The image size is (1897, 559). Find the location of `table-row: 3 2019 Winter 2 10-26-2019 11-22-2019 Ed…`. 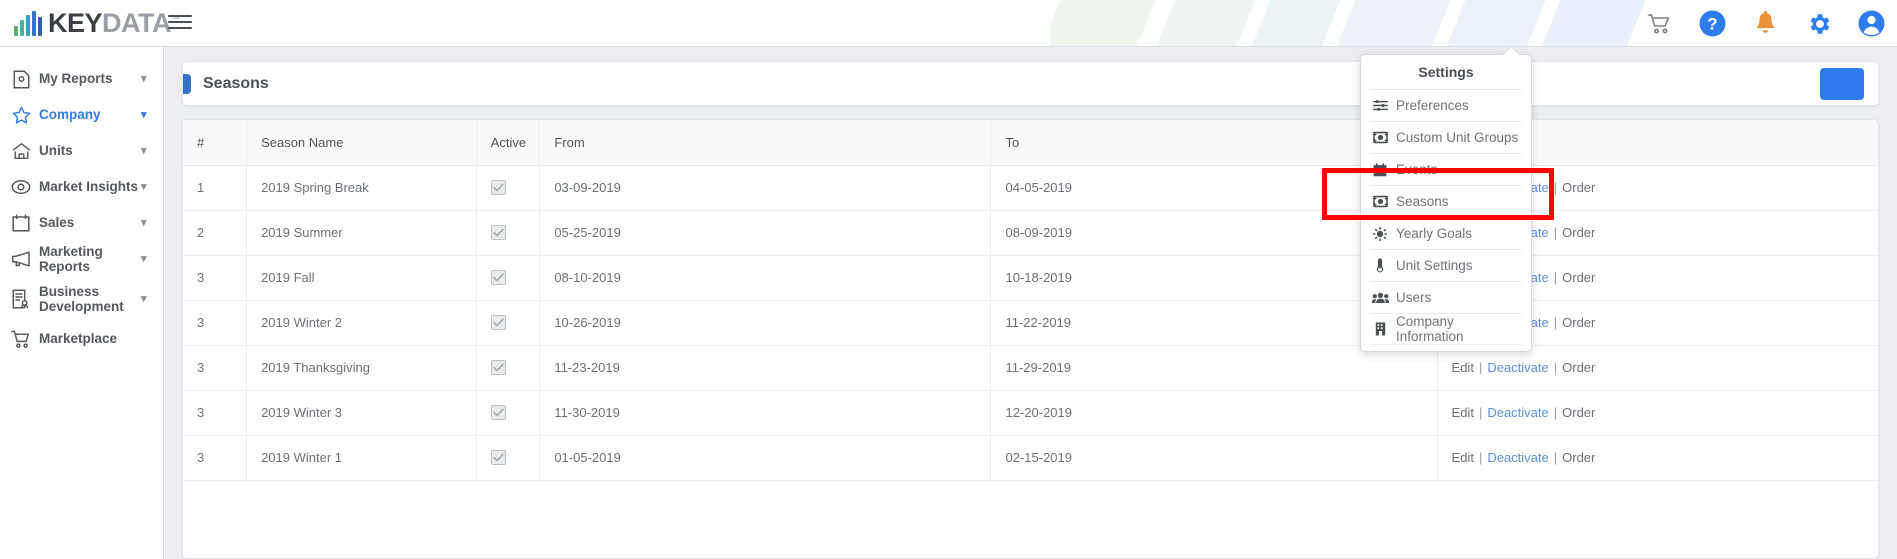

table-row: 3 2019 Winter 2 10-26-2019 11-22-2019 Ed… is located at coordinates (1030, 323).